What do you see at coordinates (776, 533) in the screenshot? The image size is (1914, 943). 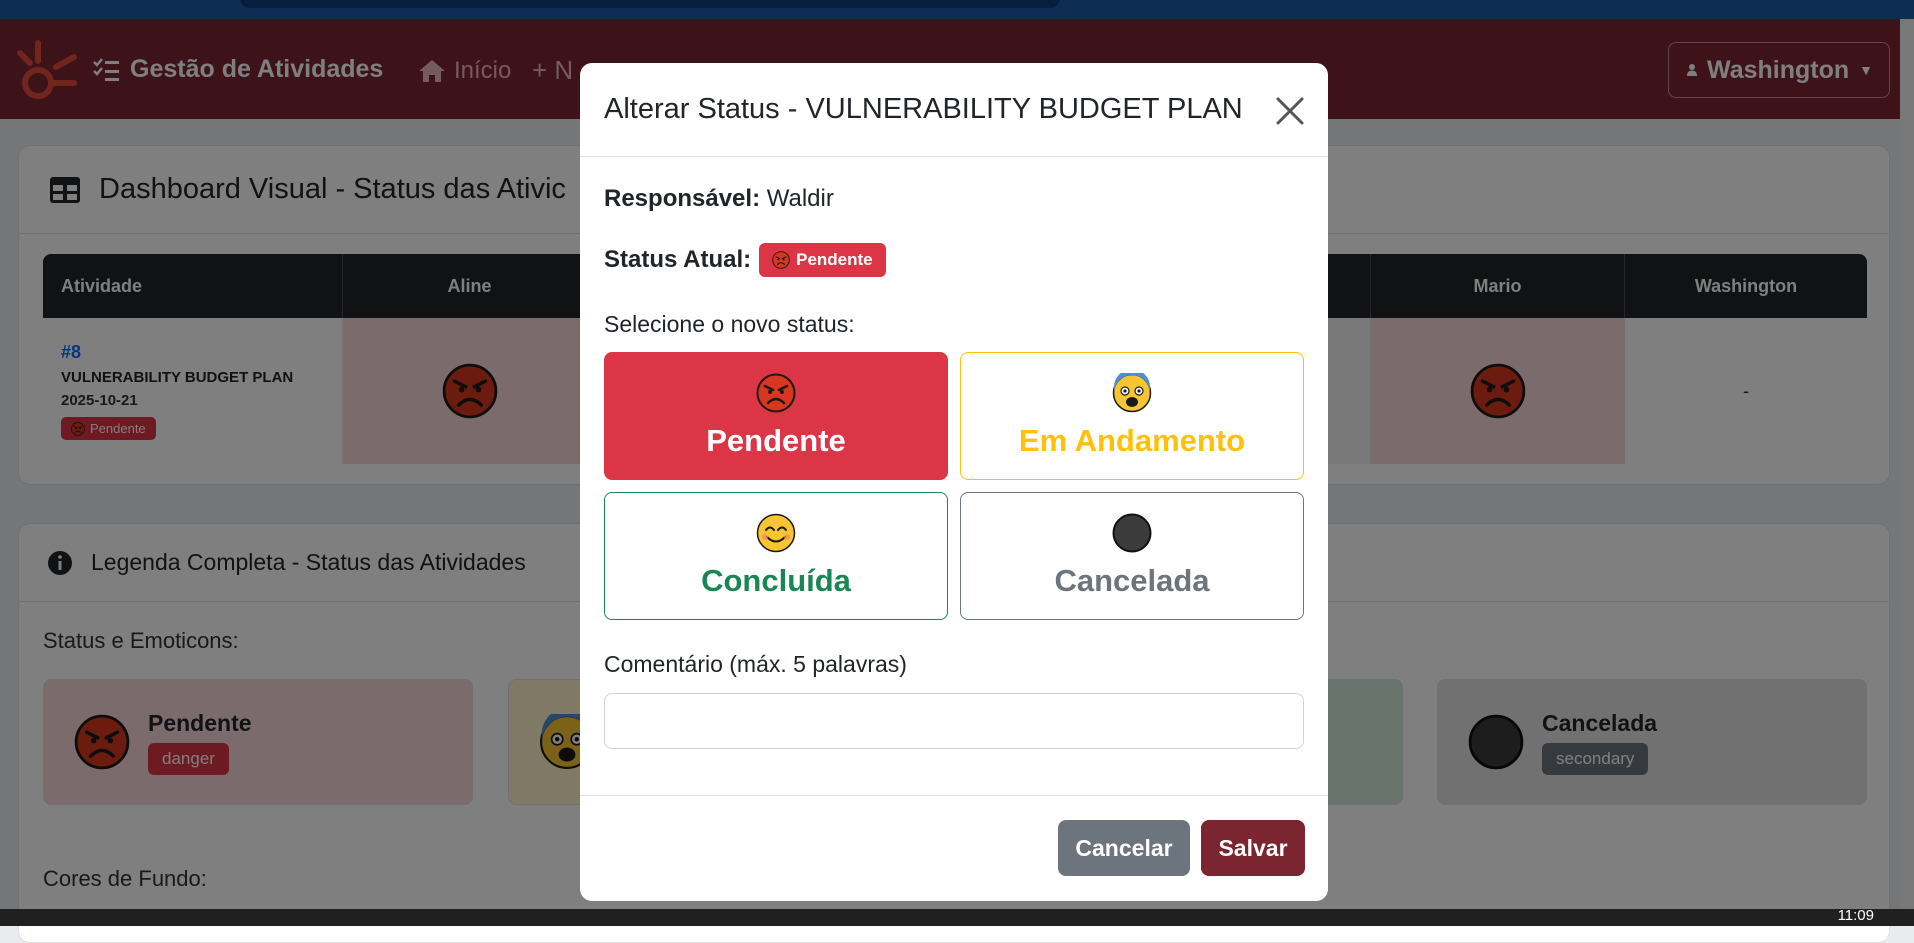 I see `smiling-face-icon` at bounding box center [776, 533].